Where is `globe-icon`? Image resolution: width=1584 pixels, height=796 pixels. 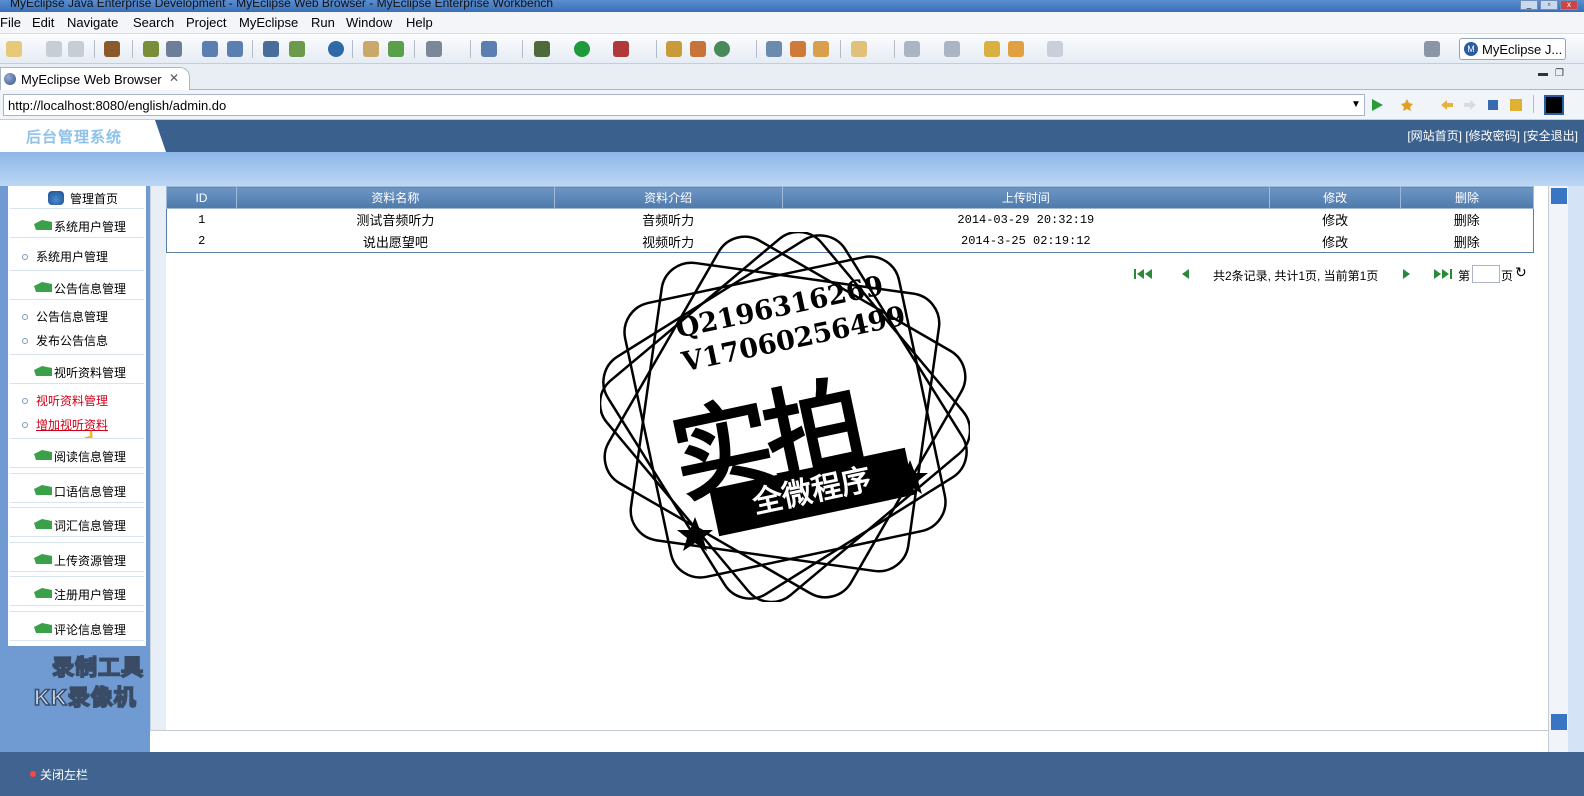
globe-icon is located at coordinates (336, 49).